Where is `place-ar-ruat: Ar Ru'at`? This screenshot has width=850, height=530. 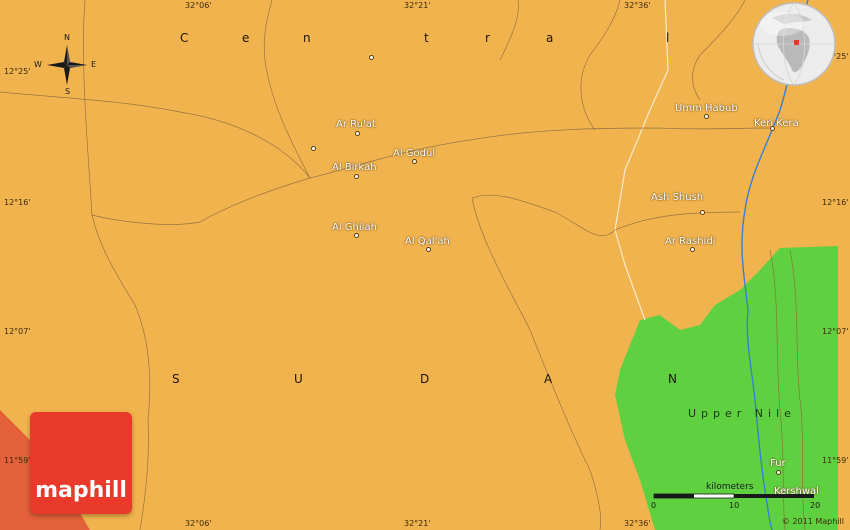
place-ar-ruat: Ar Ru'at is located at coordinates (356, 125).